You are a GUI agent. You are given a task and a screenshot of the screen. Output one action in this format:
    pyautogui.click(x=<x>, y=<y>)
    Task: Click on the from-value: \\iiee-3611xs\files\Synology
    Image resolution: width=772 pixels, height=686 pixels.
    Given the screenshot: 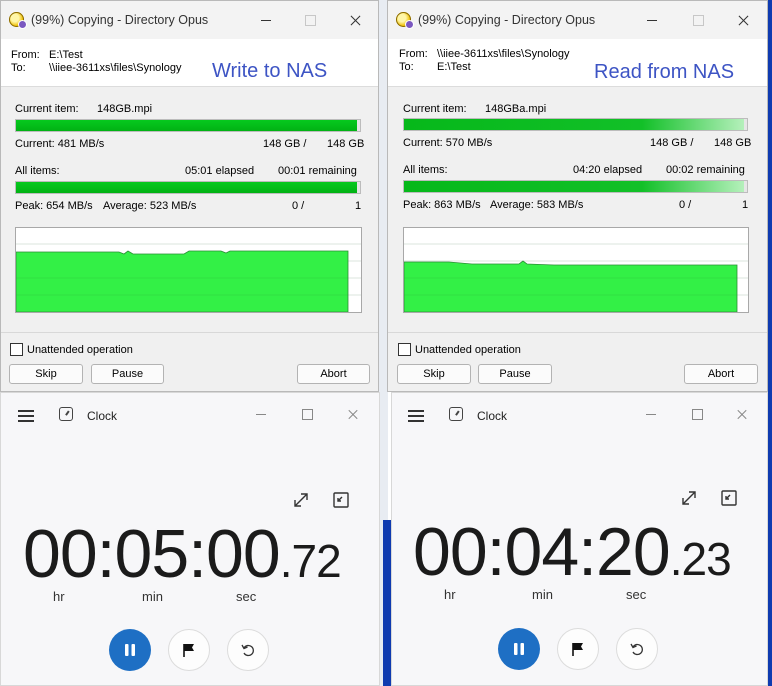 What is the action you would take?
    pyautogui.click(x=503, y=54)
    